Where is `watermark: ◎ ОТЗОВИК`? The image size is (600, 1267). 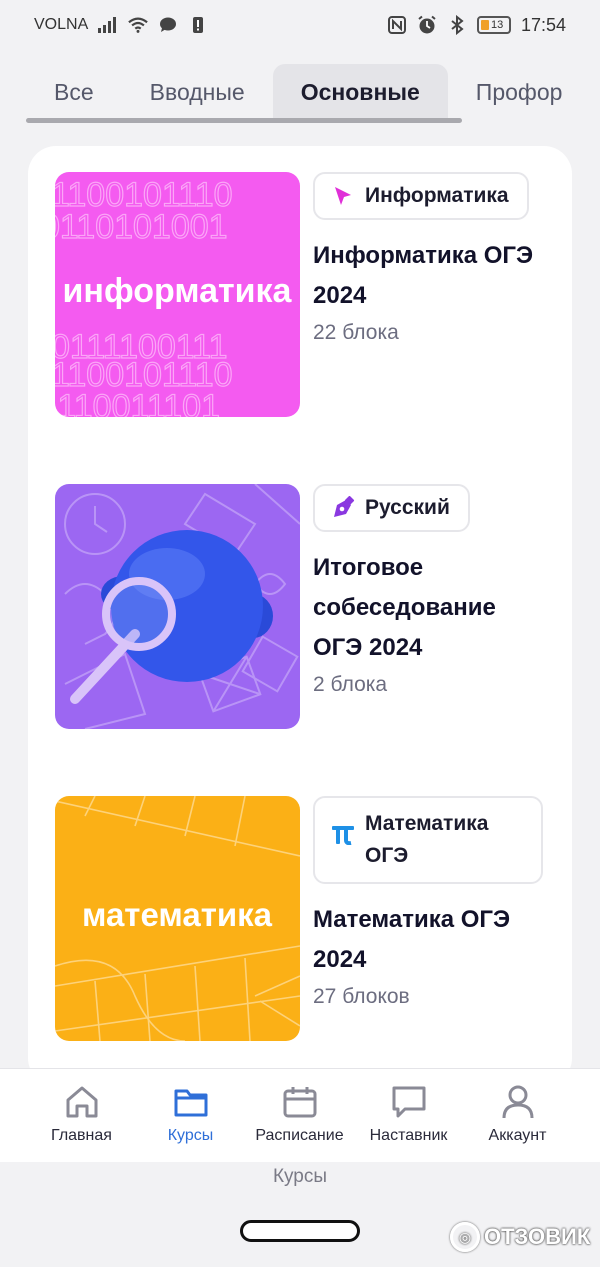 watermark: ◎ ОТЗОВИК is located at coordinates (520, 1237).